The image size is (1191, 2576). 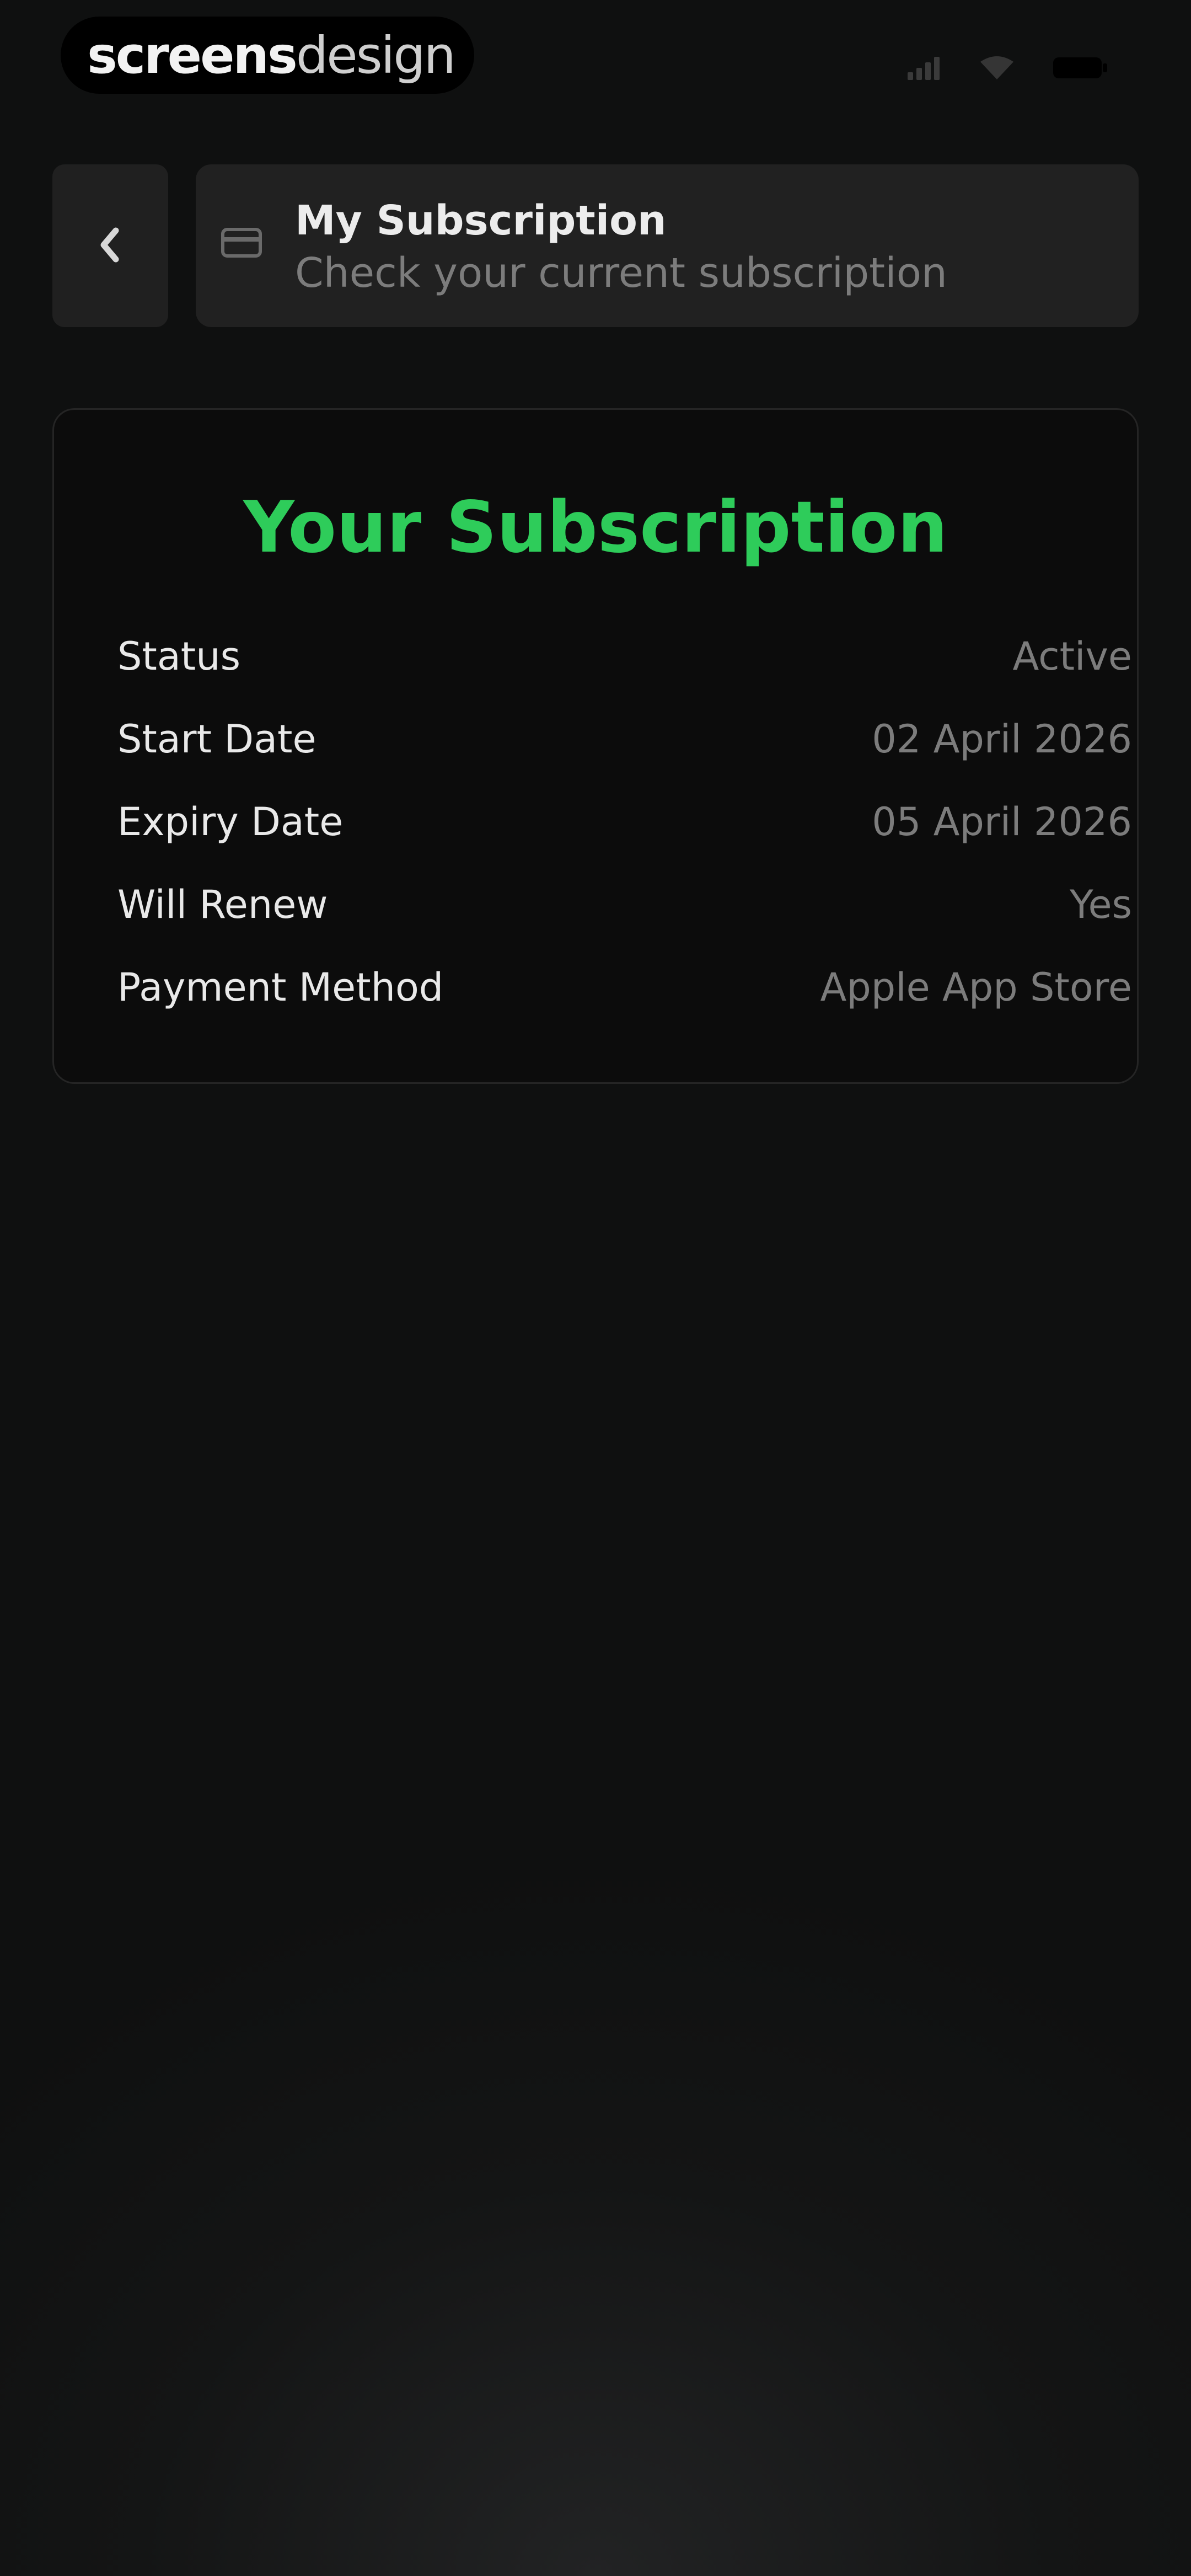 I want to click on status-icons, so click(x=1008, y=68).